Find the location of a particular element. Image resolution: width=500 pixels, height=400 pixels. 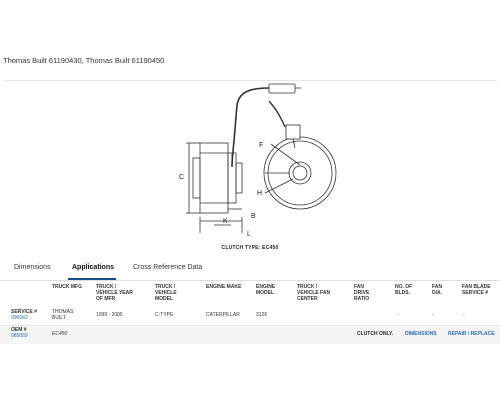

header-fan-dia: FAN DIA. is located at coordinates (437, 290).